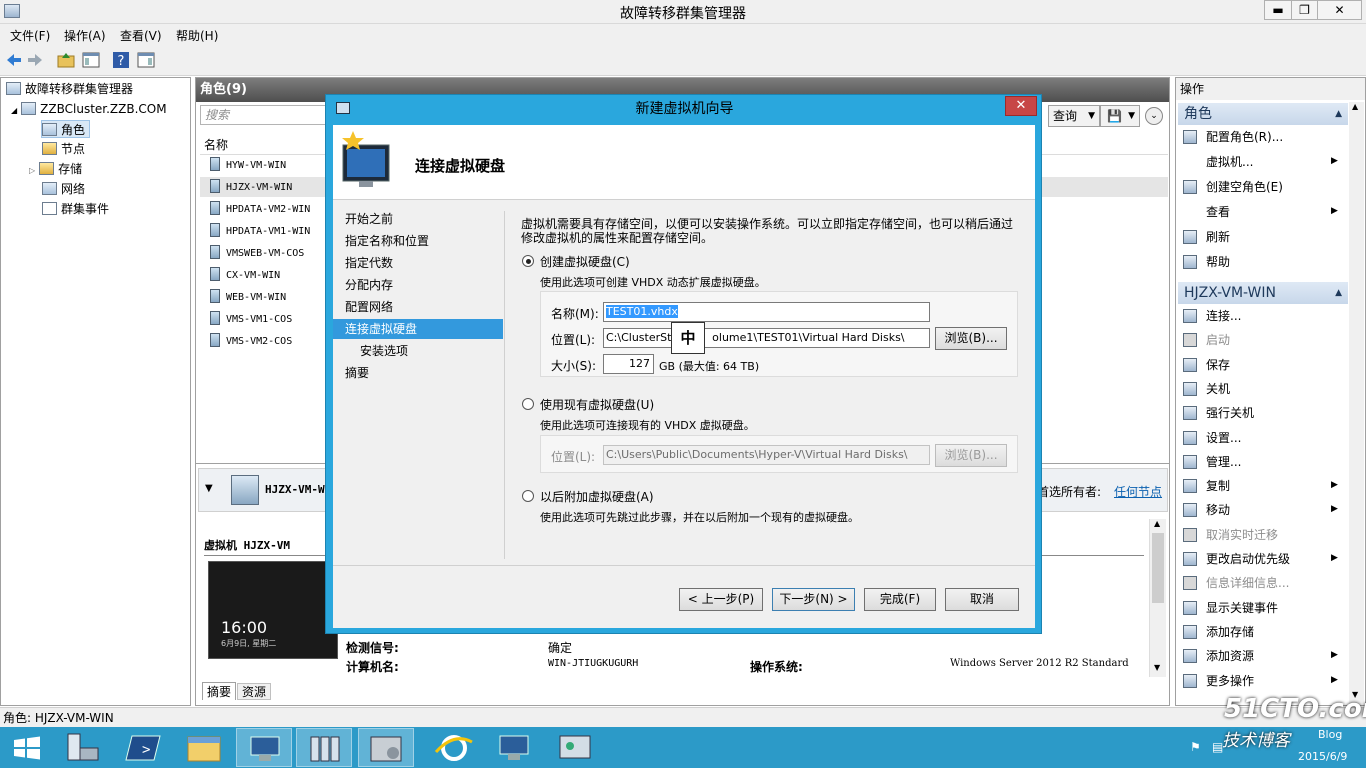 The height and width of the screenshot is (768, 1366). Describe the element at coordinates (1217, 747) in the screenshot. I see `network-tray-icon: ▤` at that location.